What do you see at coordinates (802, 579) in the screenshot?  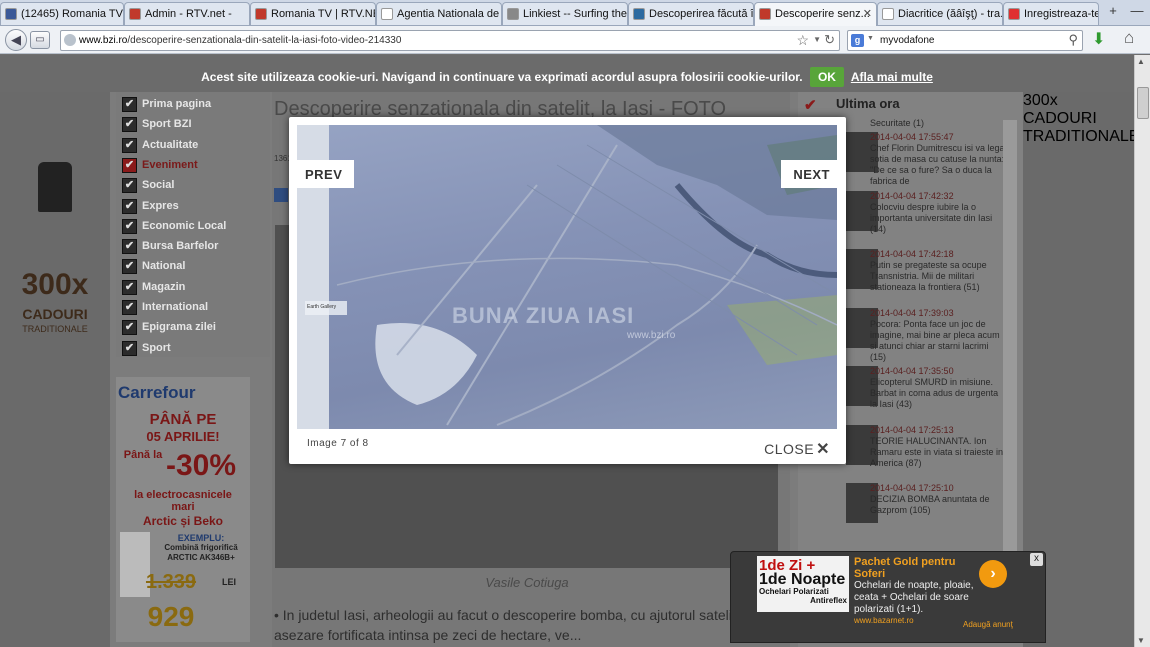 I see `ad-logo-line2: 1de Noapte` at bounding box center [802, 579].